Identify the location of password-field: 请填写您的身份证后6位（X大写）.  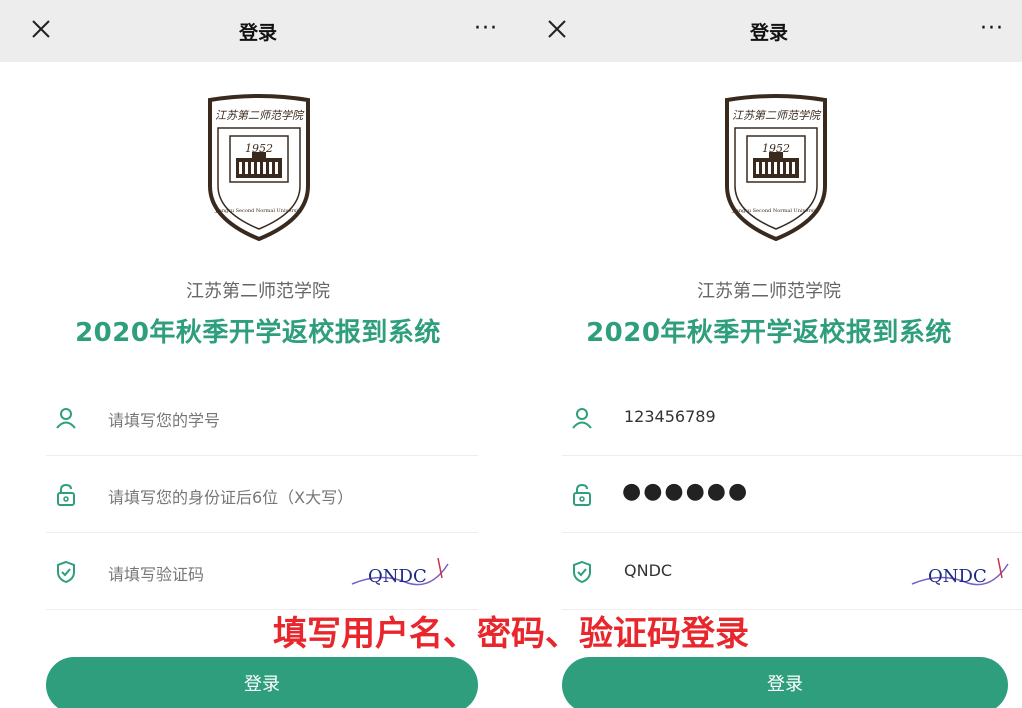
(262, 495).